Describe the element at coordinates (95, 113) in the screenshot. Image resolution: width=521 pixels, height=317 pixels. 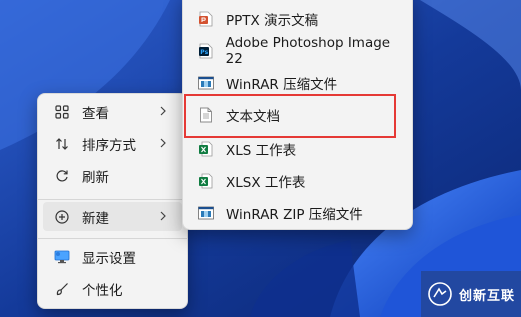
I see `menu-item-label: 查看` at that location.